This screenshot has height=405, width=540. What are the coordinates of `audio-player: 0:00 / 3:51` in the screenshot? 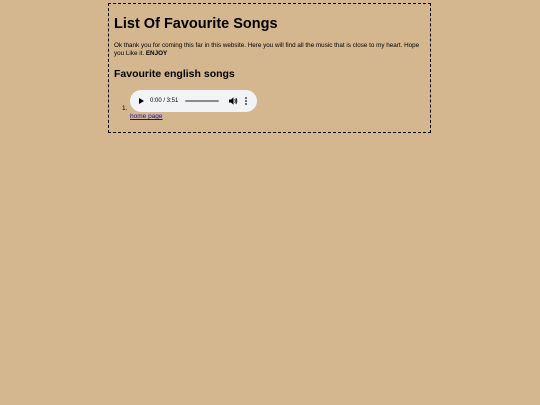 It's located at (193, 101).